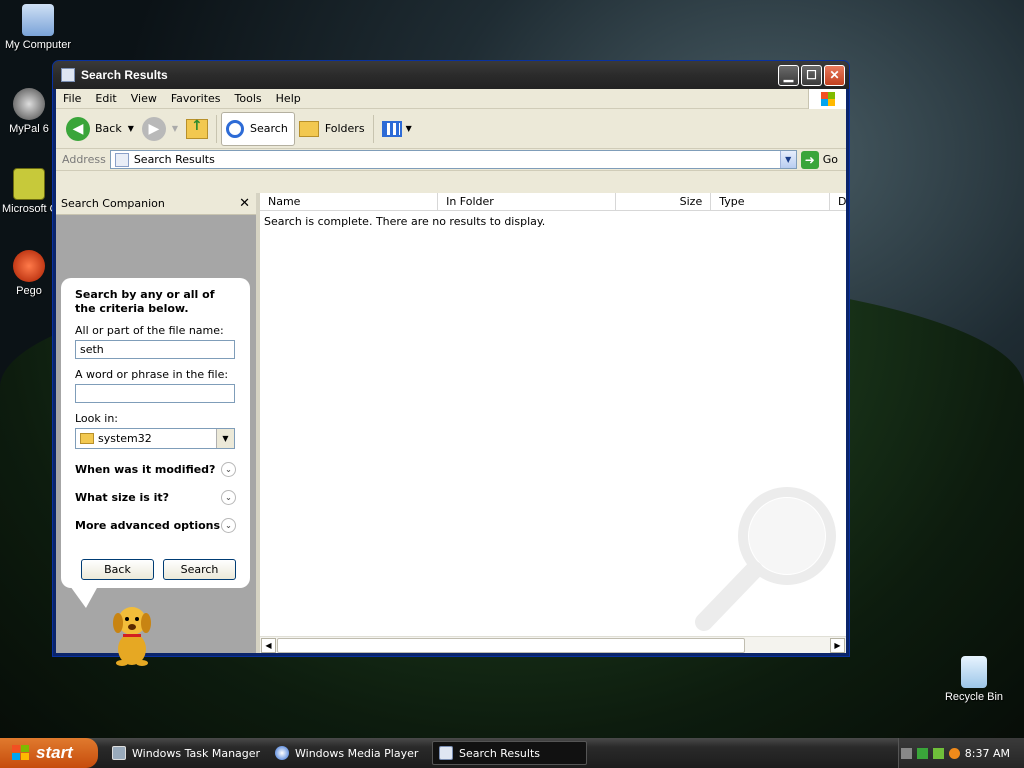 This screenshot has height=768, width=1024. I want to click on address-input: Search Results ▼, so click(453, 159).